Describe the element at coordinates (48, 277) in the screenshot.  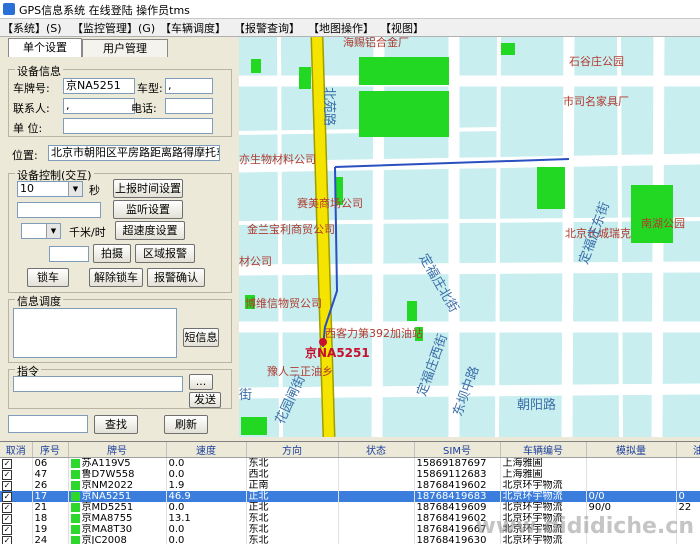
I see `lock-vehicle-button: 锁车` at that location.